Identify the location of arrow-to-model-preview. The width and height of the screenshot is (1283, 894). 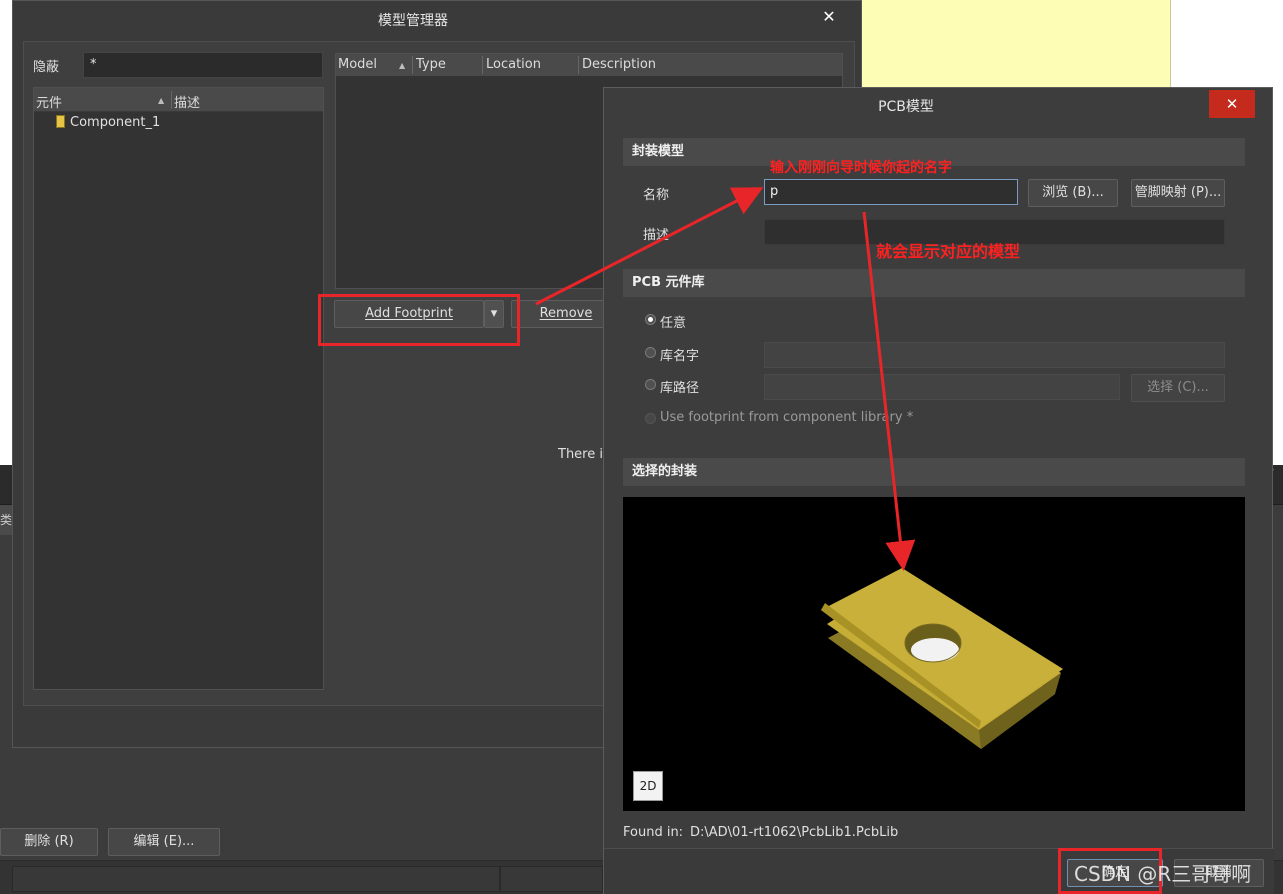
(889, 391).